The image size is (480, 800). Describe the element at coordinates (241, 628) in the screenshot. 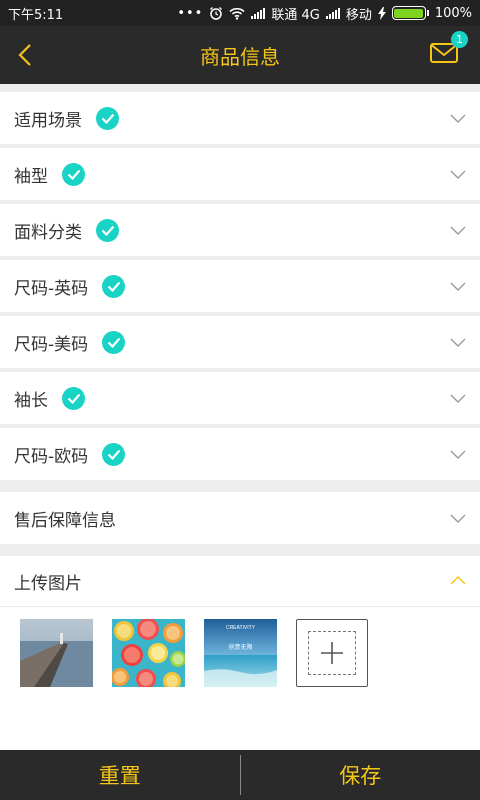

I see `thumb-text-top: CREATIVITY` at that location.